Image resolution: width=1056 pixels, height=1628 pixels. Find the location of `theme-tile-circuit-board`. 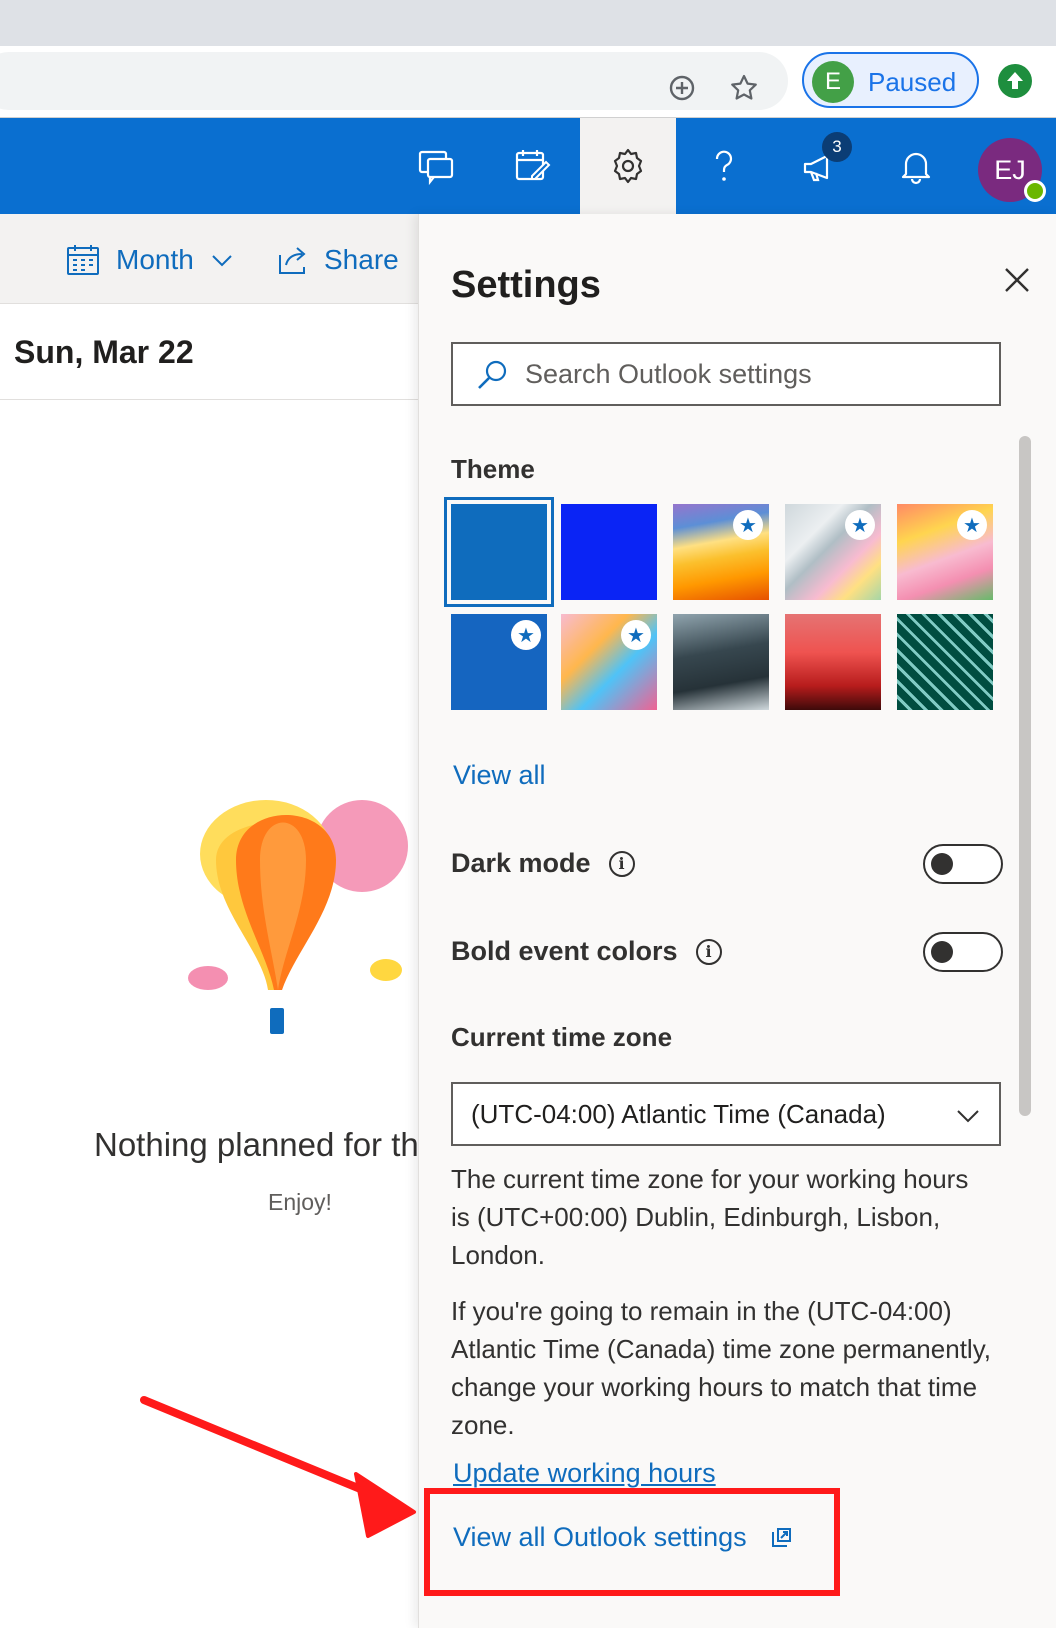

theme-tile-circuit-board is located at coordinates (945, 662).